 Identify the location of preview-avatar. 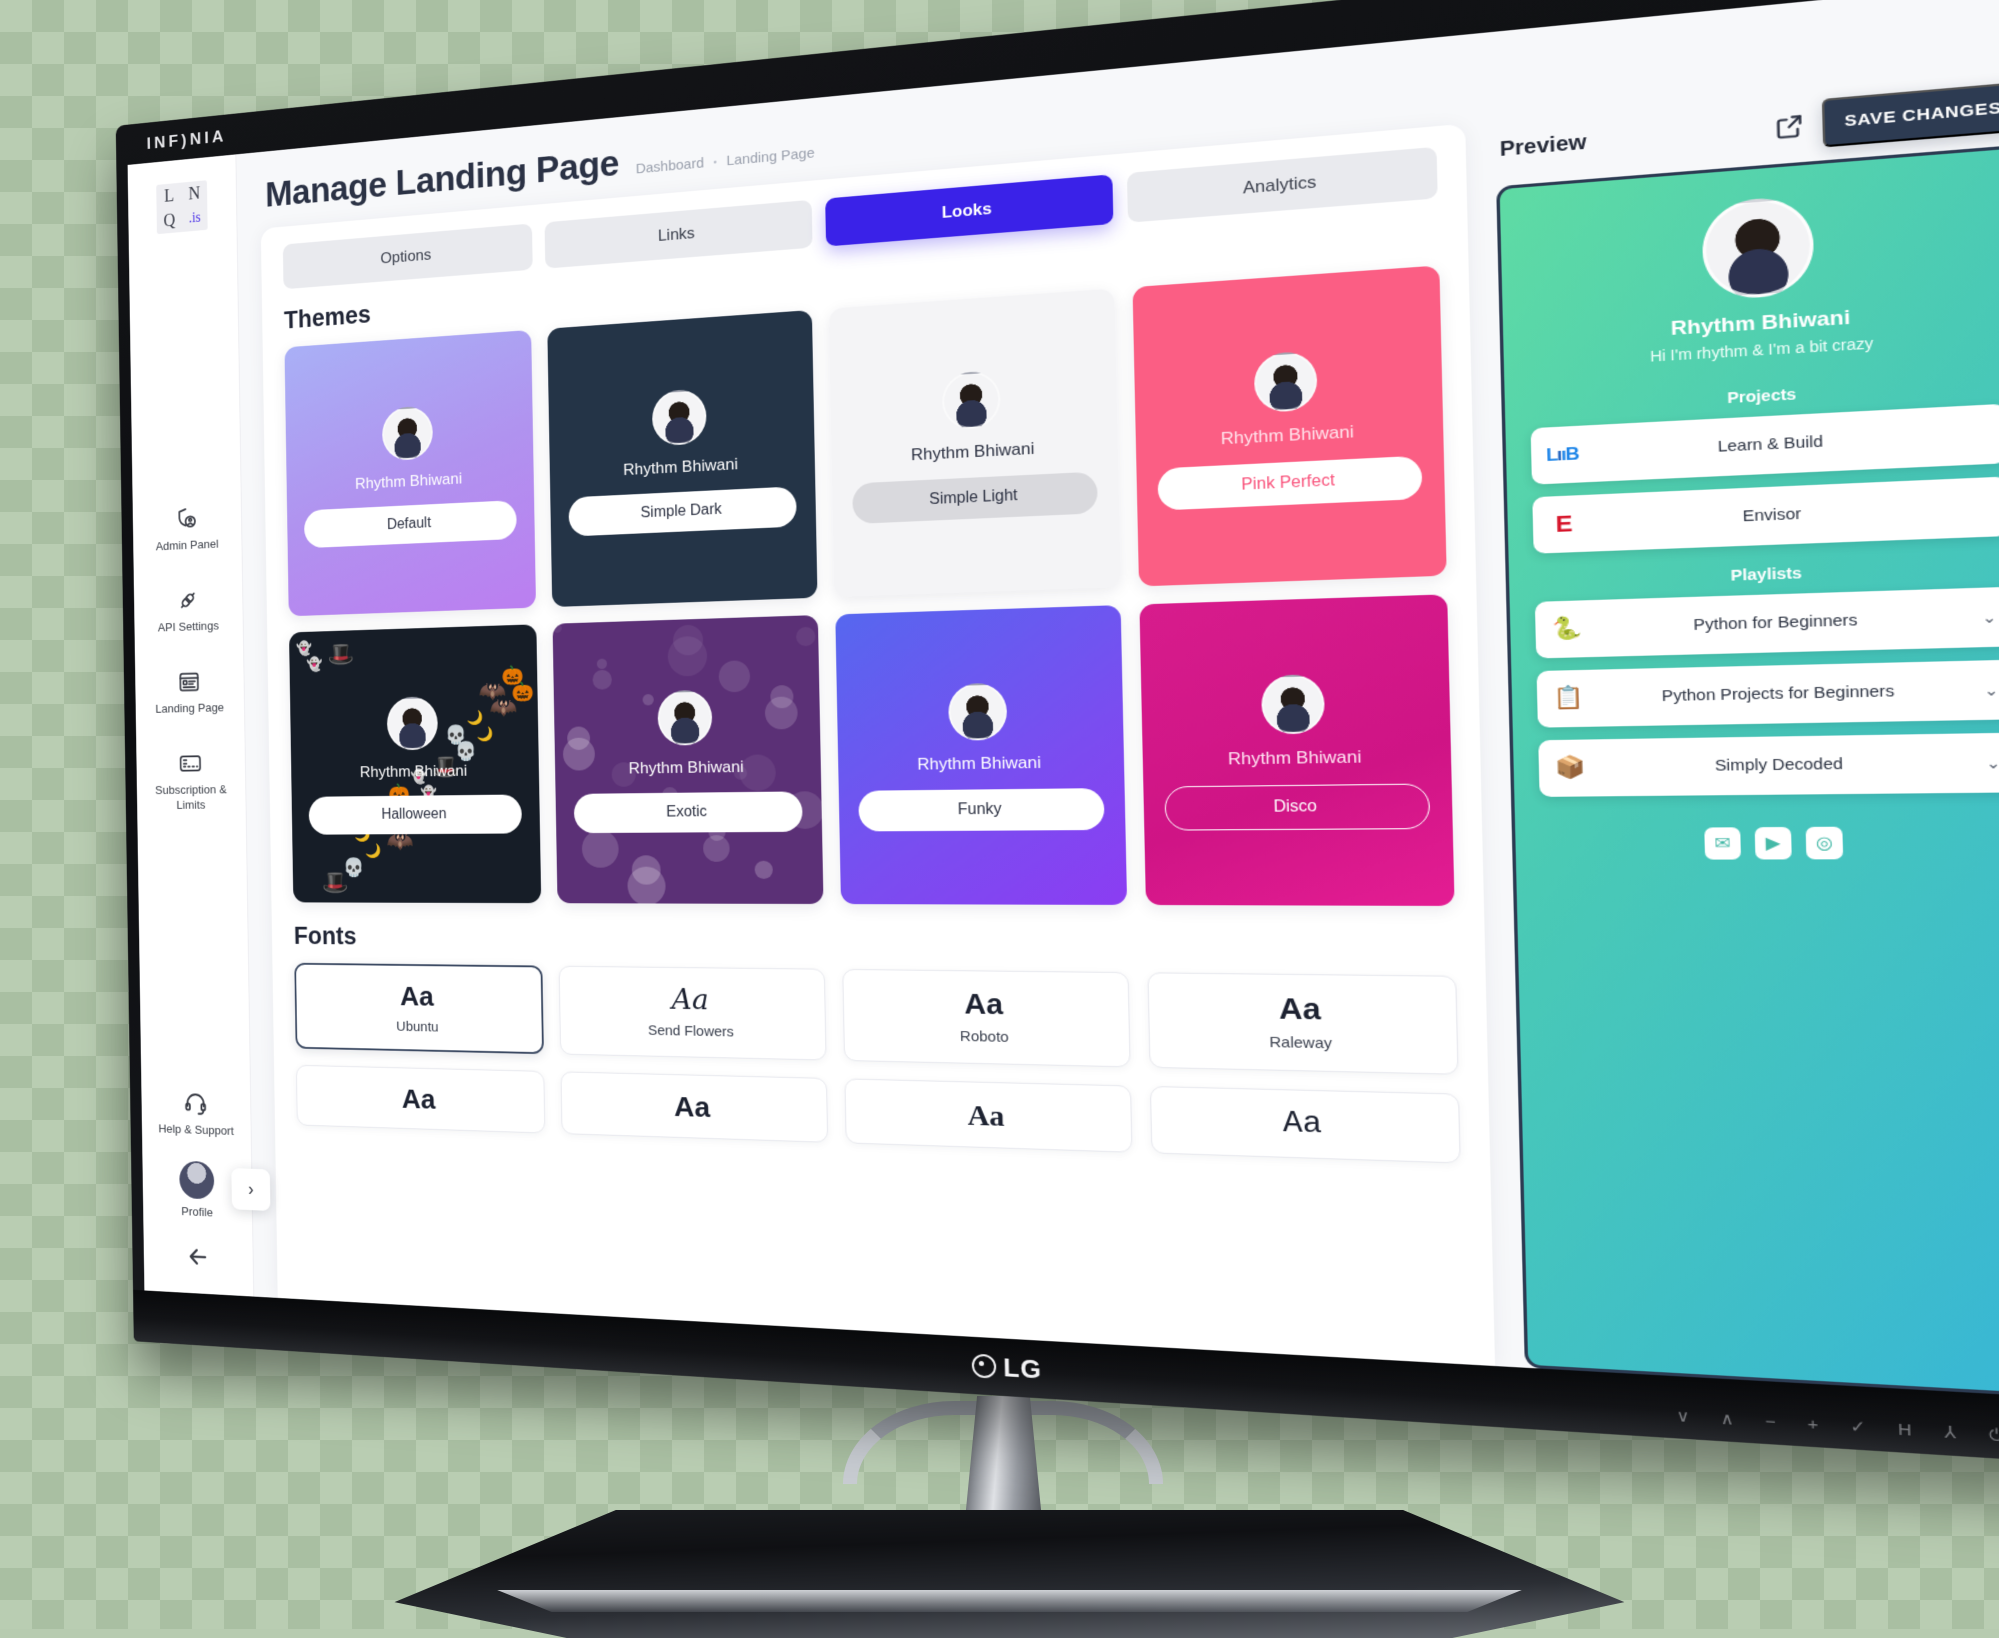
(1757, 248).